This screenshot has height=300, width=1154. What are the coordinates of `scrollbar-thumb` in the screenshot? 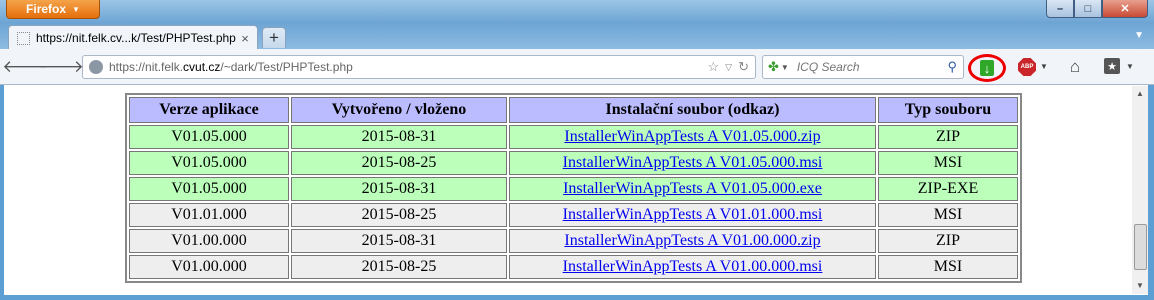 It's located at (1140, 247).